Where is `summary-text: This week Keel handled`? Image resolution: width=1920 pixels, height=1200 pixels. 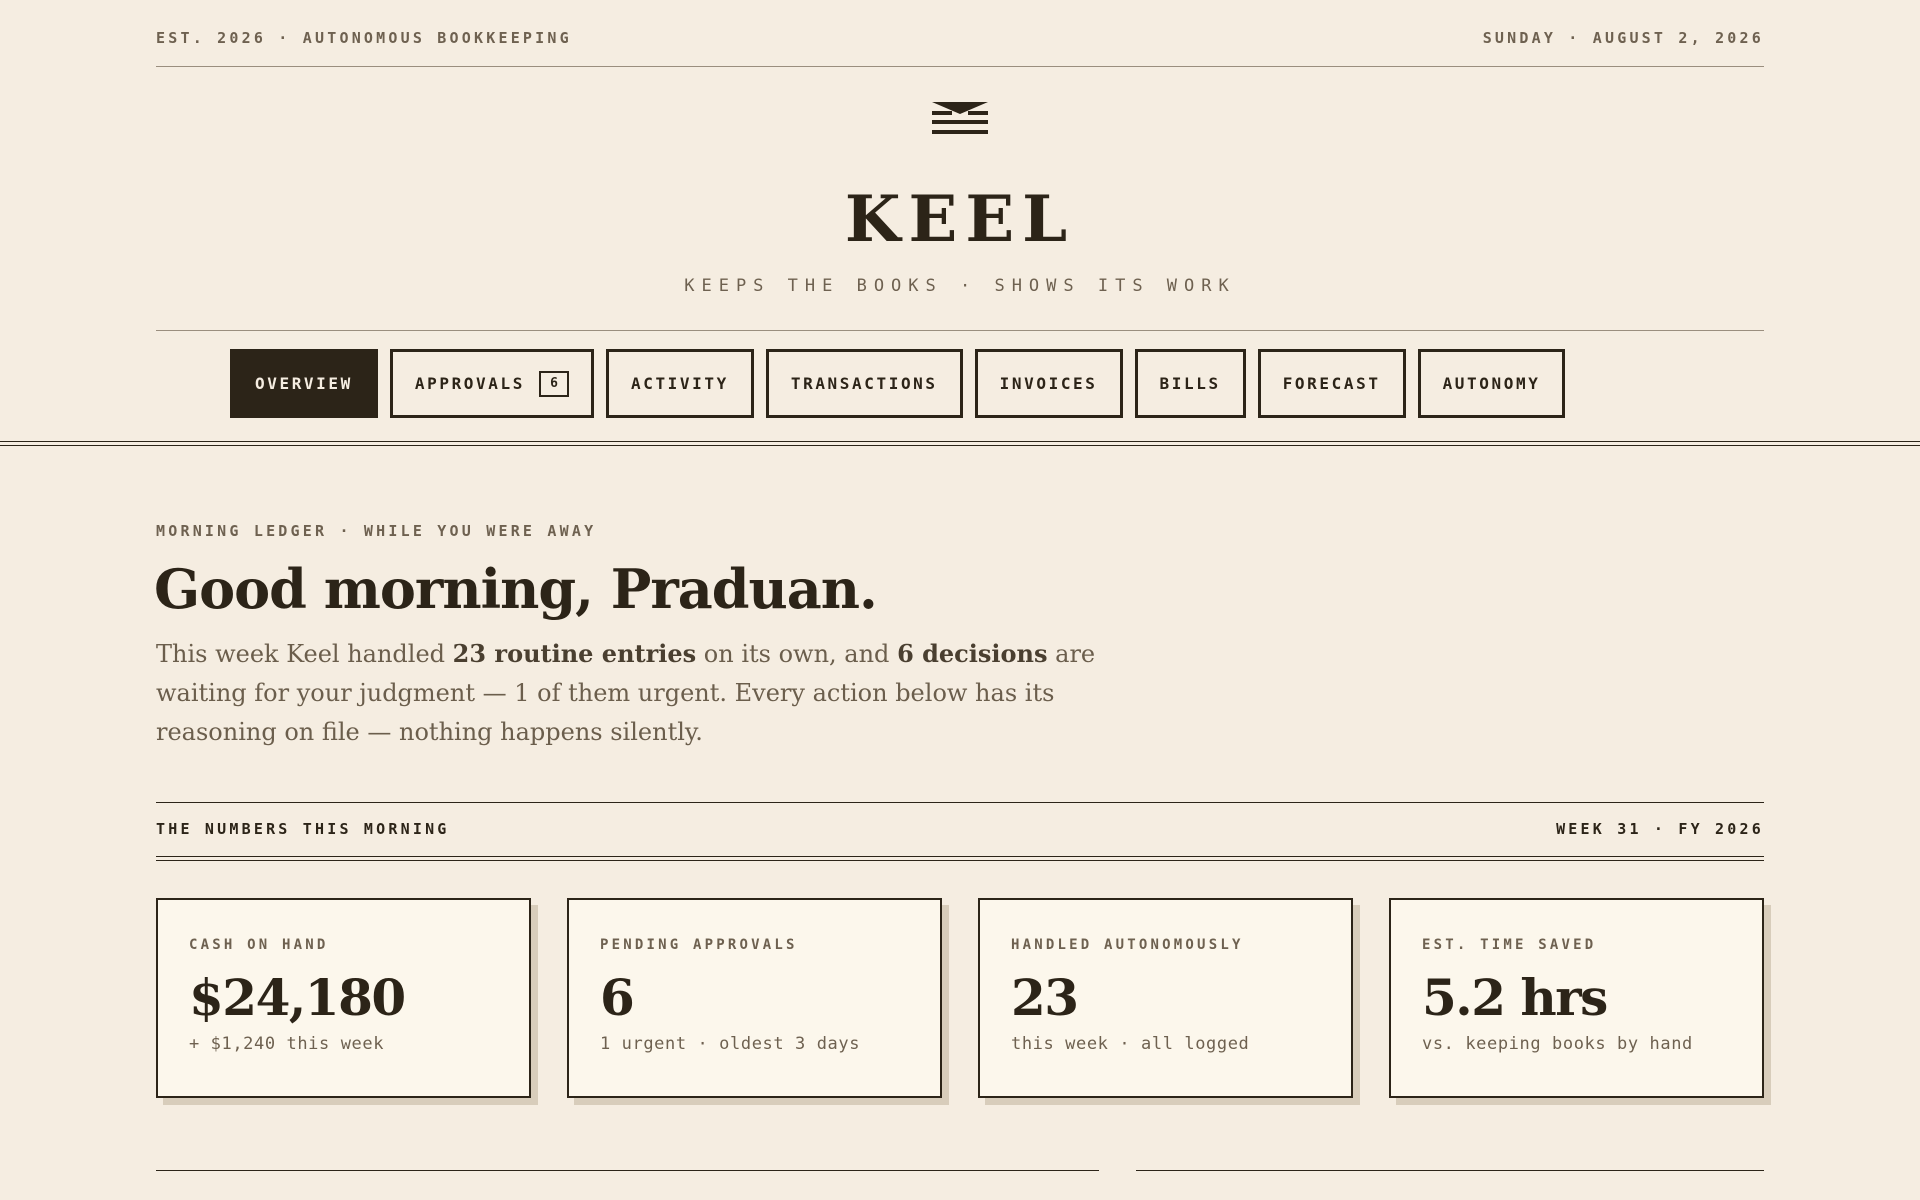 summary-text: This week Keel handled is located at coordinates (304, 654).